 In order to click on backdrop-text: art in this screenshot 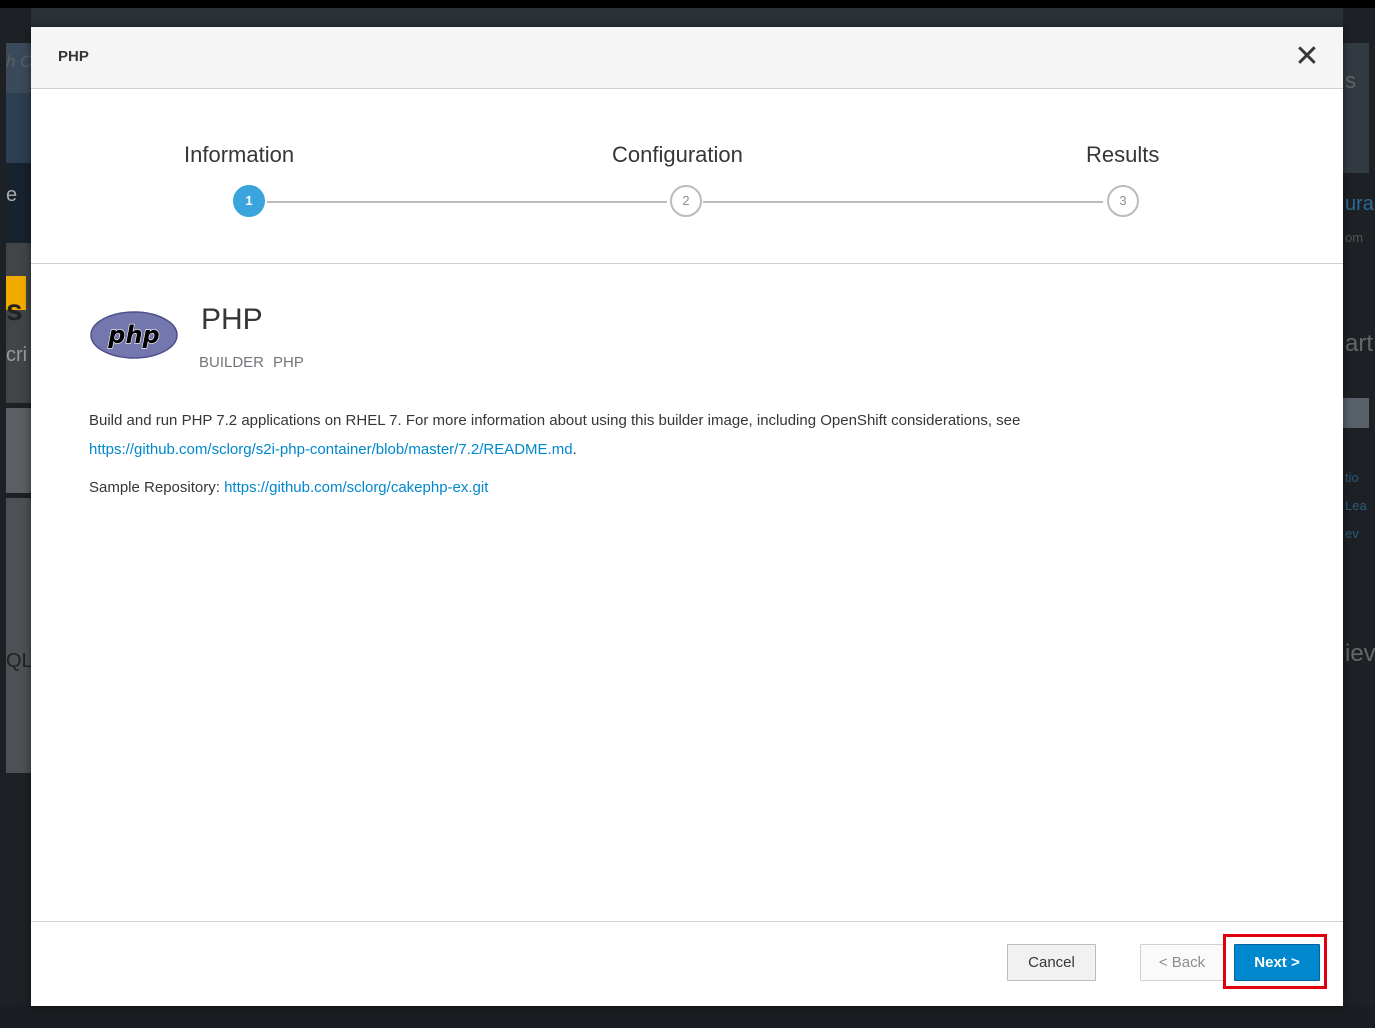, I will do `click(1359, 343)`.